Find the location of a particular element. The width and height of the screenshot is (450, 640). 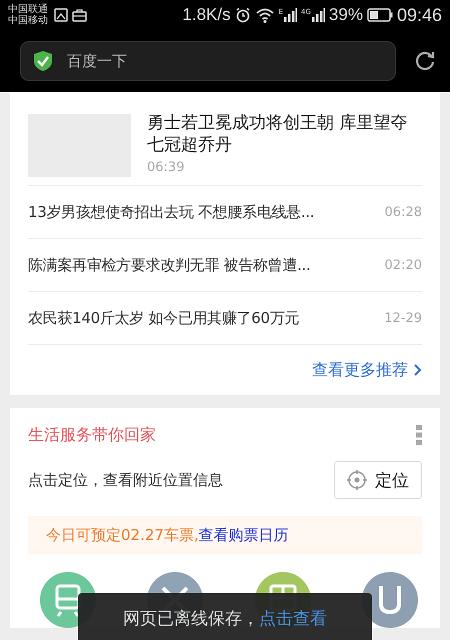

news-time: 02:20 is located at coordinates (403, 265).